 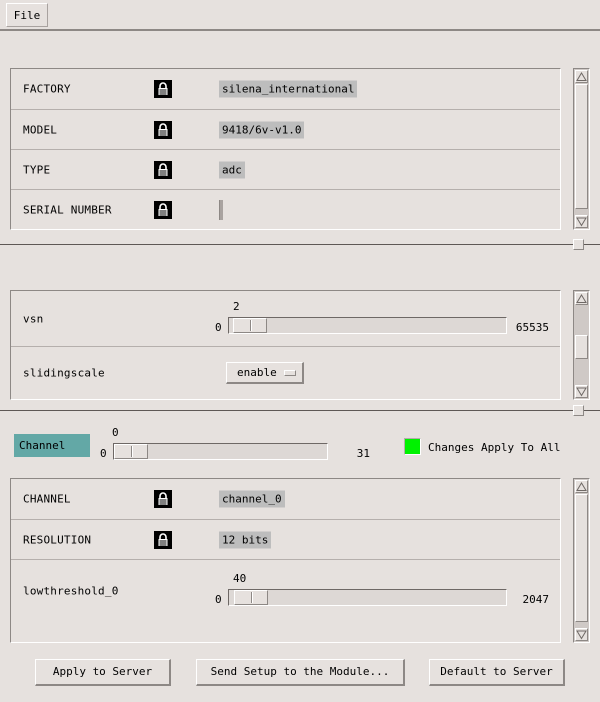 I want to click on table-row: SERIAL NUMBER, so click(x=285, y=209).